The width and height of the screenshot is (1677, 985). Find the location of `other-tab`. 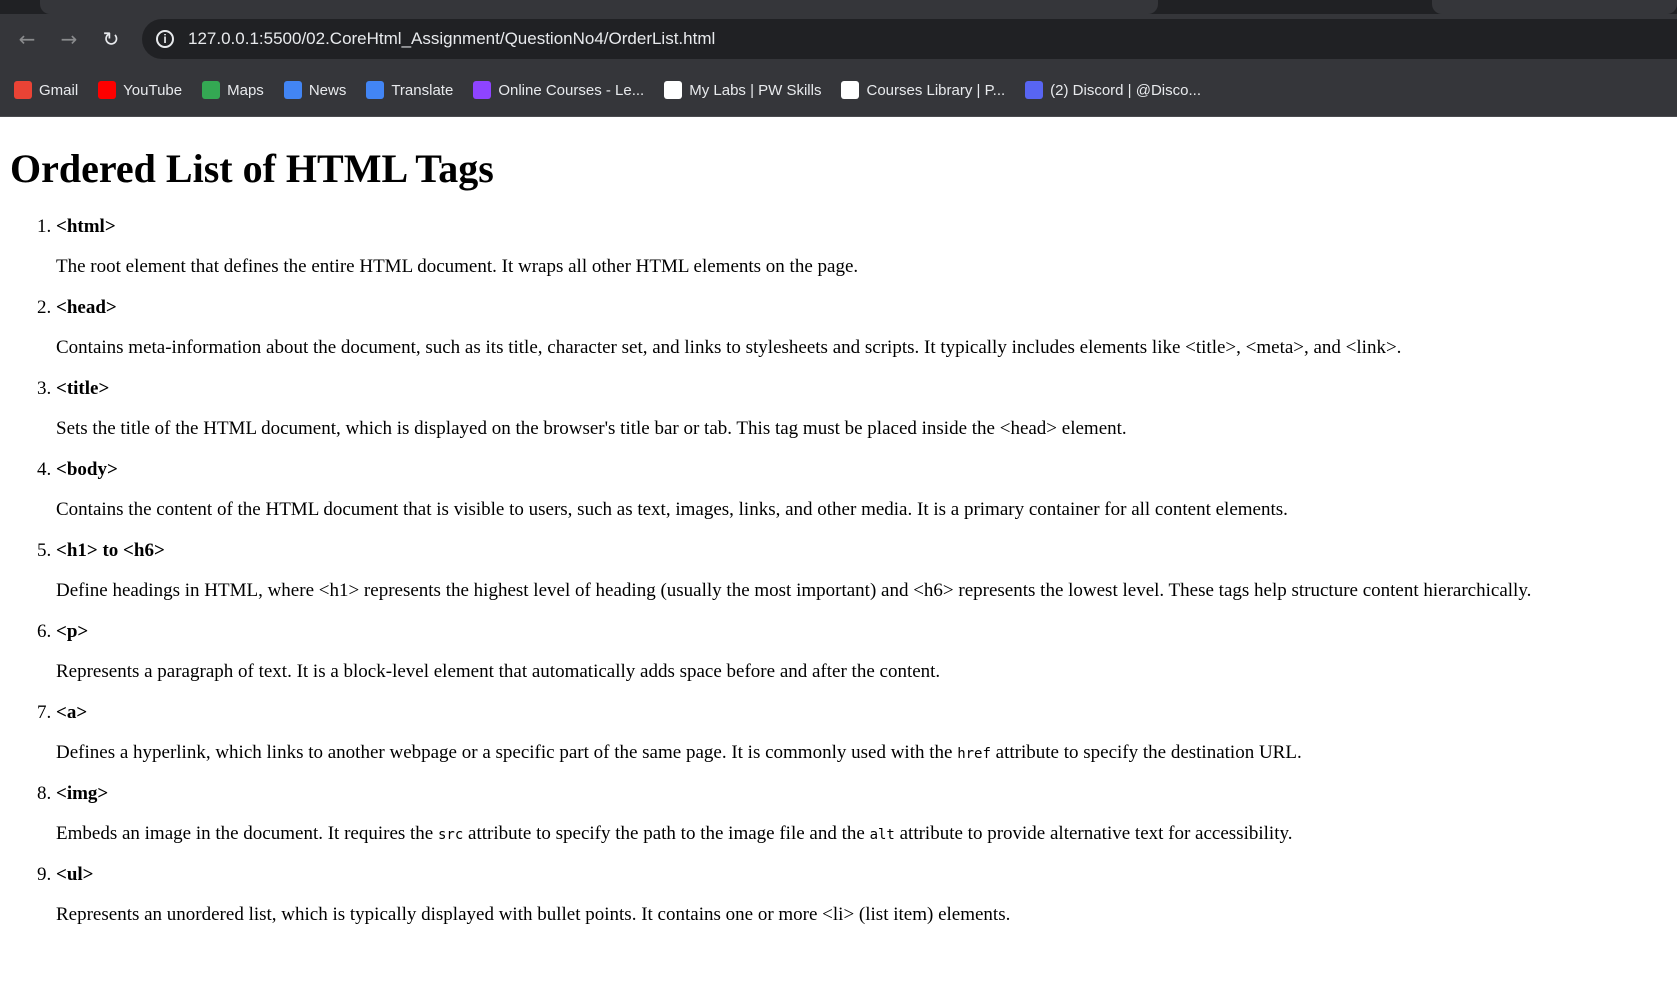

other-tab is located at coordinates (1554, 7).